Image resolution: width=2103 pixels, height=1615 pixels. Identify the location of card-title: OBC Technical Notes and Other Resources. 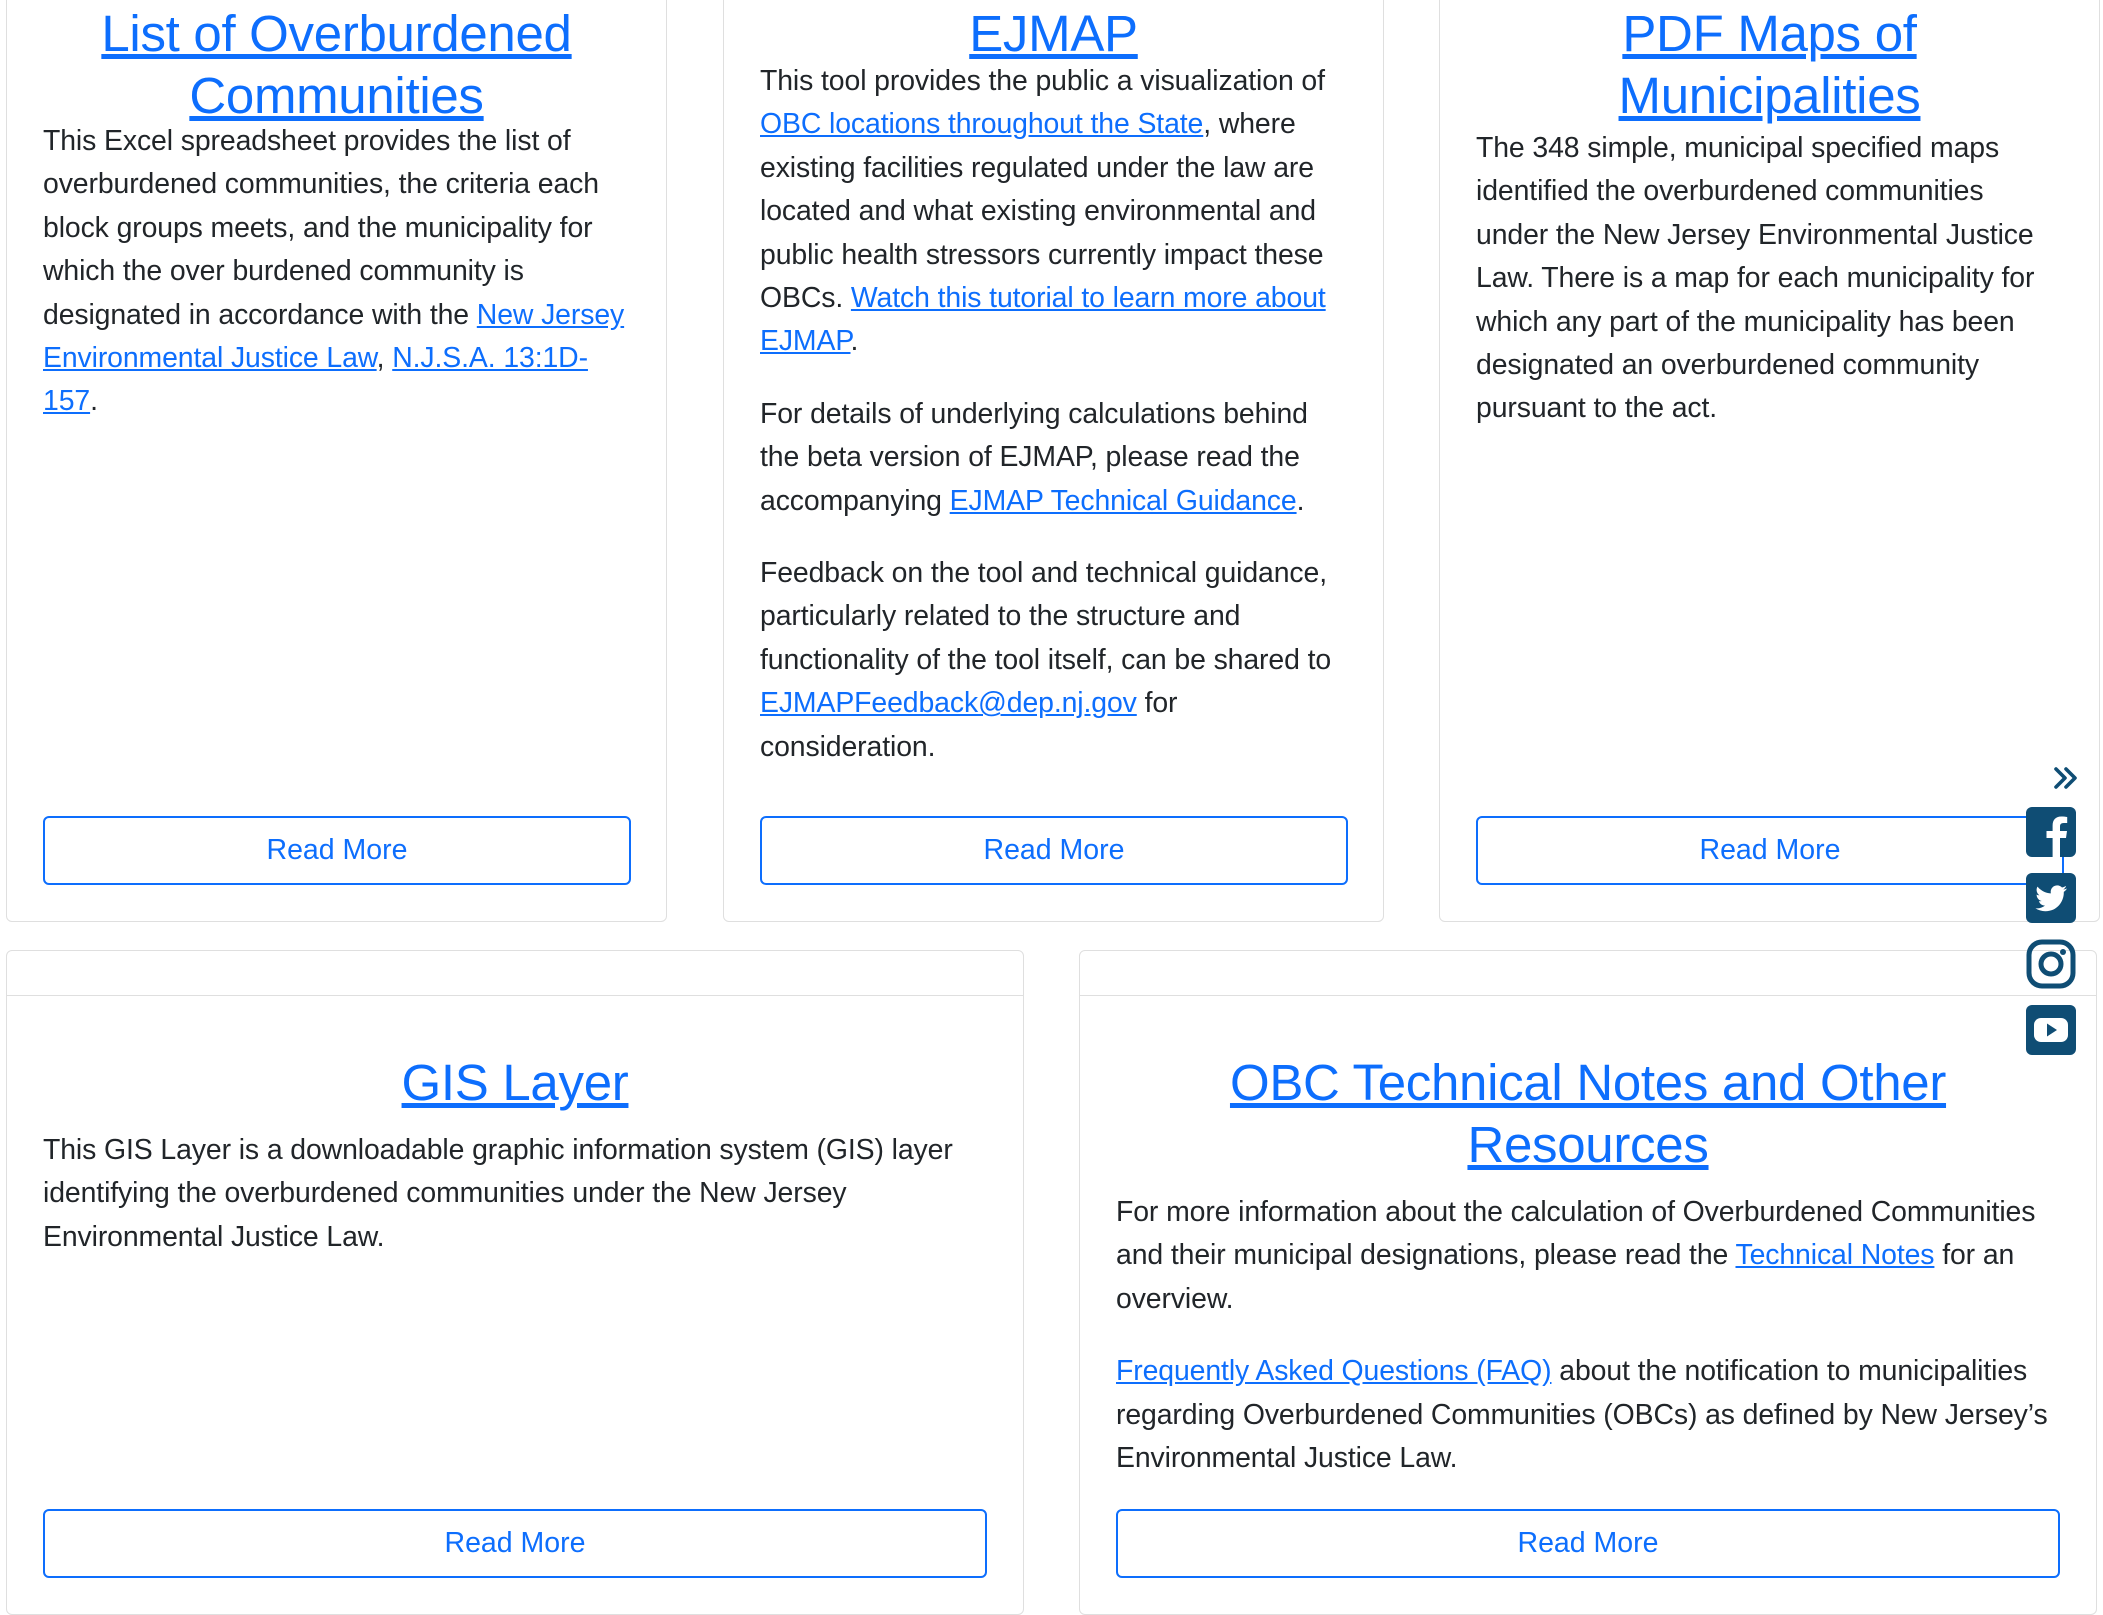
(1588, 1114).